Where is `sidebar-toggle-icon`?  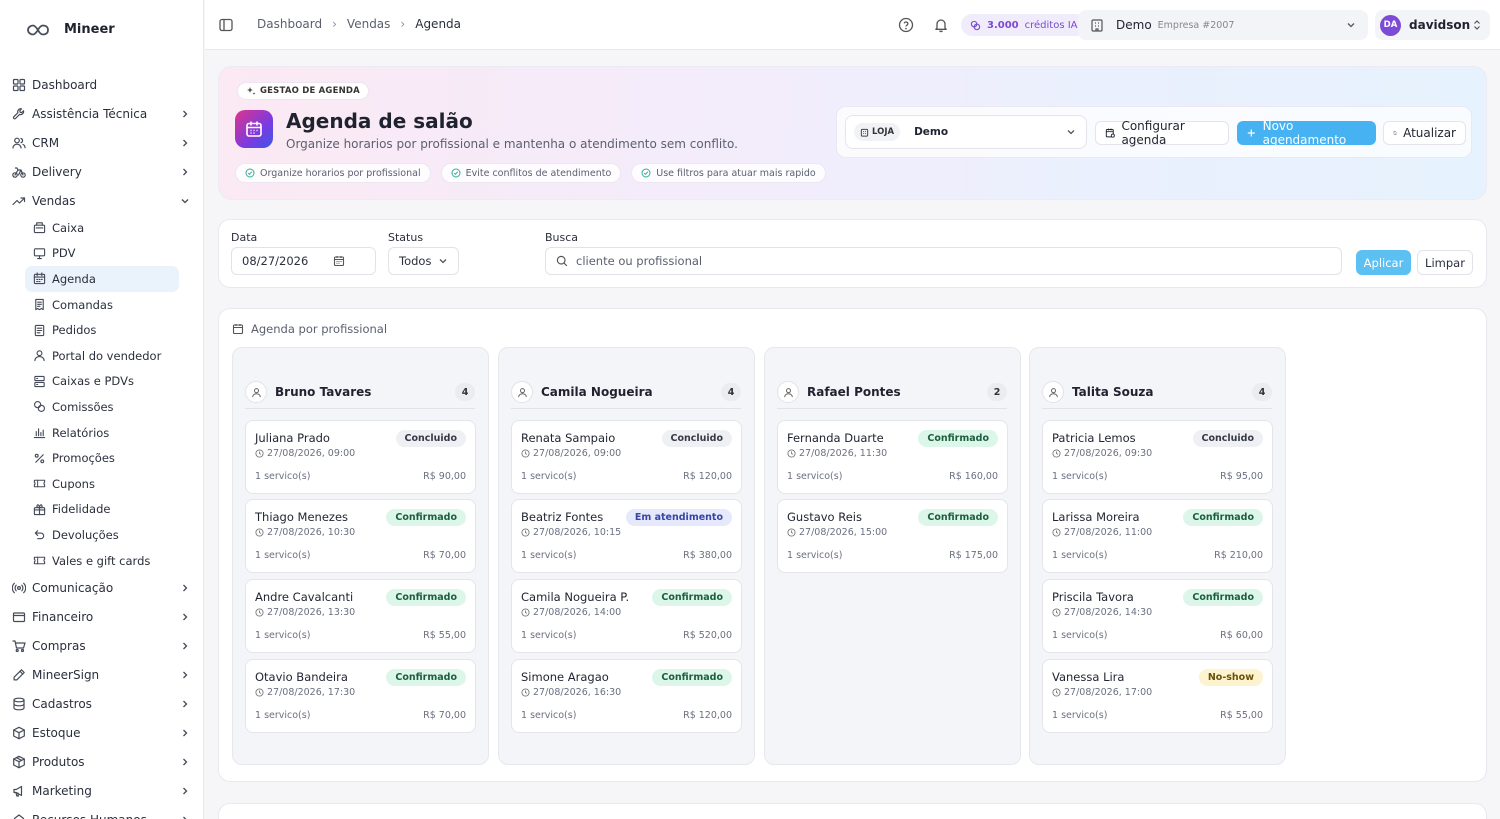 sidebar-toggle-icon is located at coordinates (226, 25).